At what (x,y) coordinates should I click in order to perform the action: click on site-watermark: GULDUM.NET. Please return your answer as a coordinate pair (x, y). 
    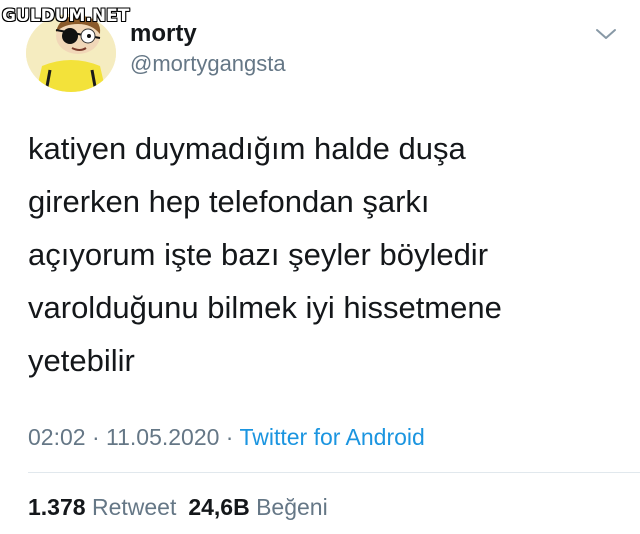
    Looking at the image, I should click on (66, 16).